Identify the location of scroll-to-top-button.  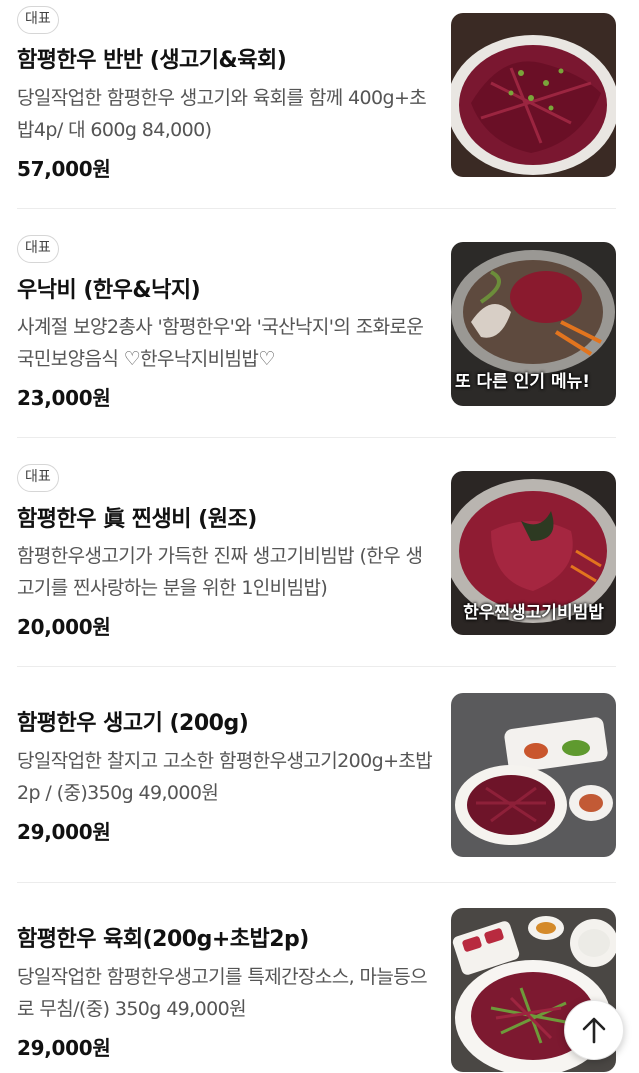
(594, 1030).